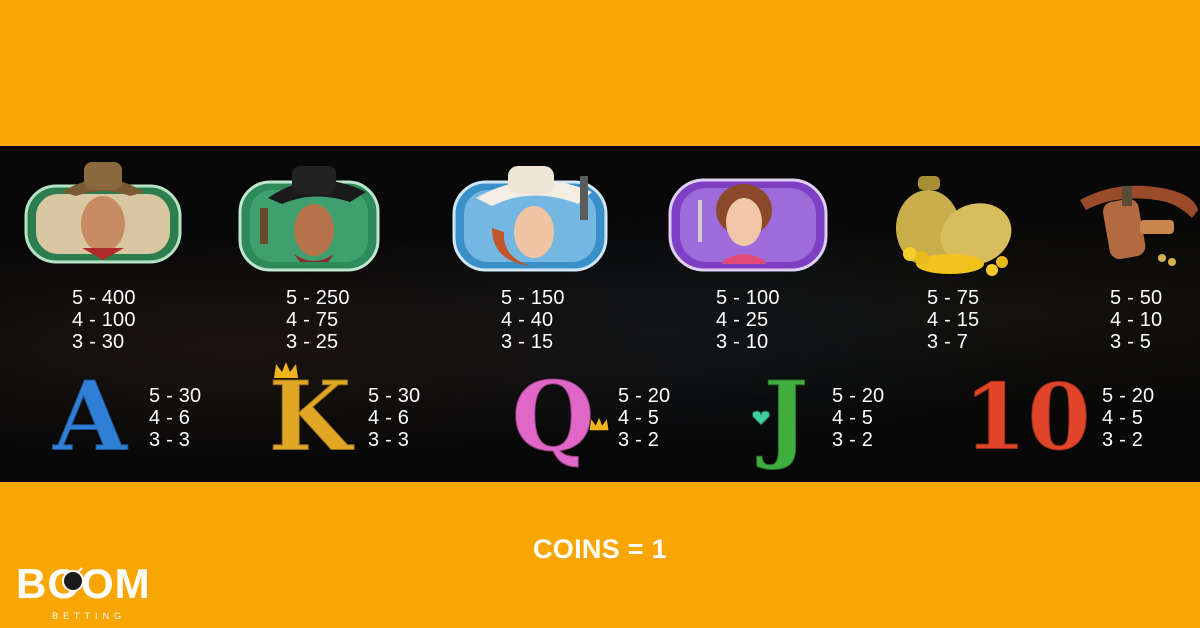 The width and height of the screenshot is (1200, 628). What do you see at coordinates (1136, 298) in the screenshot?
I see `payout-line: 5 - 50` at bounding box center [1136, 298].